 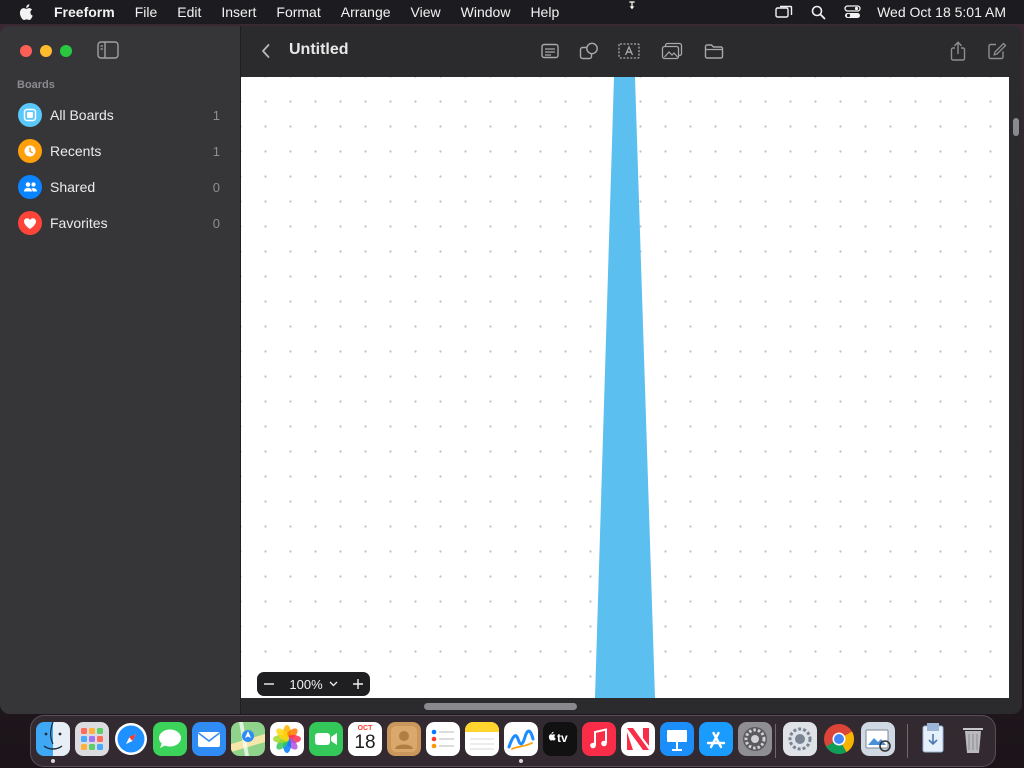 I want to click on clock-icon, so click(x=30, y=151).